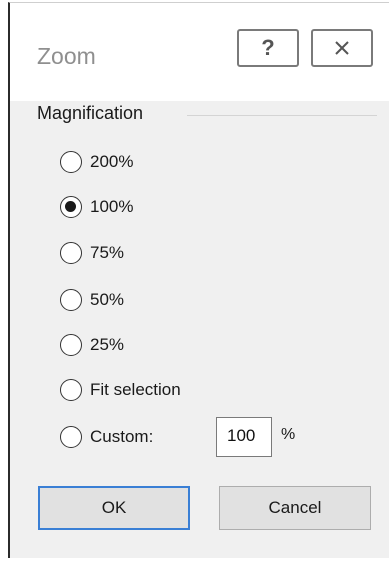 The height and width of the screenshot is (564, 390). I want to click on radio-label-fit-selection: Fit selection, so click(135, 389).